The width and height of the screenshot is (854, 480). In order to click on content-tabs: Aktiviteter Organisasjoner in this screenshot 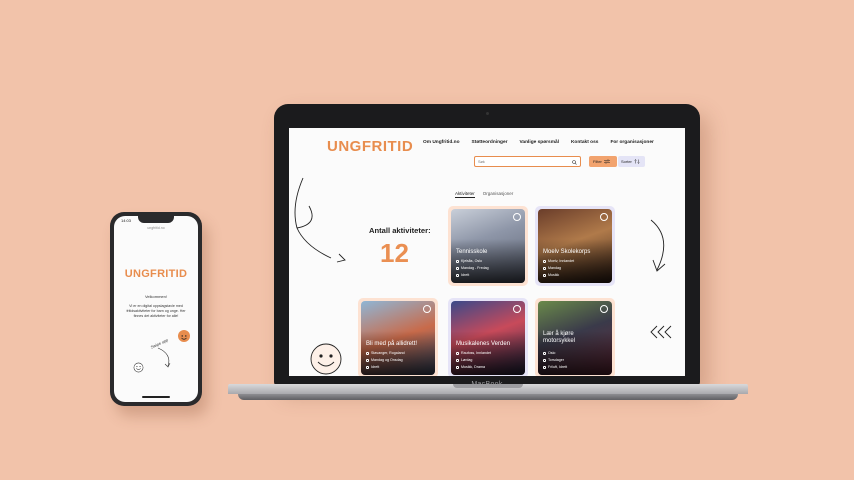, I will do `click(484, 194)`.